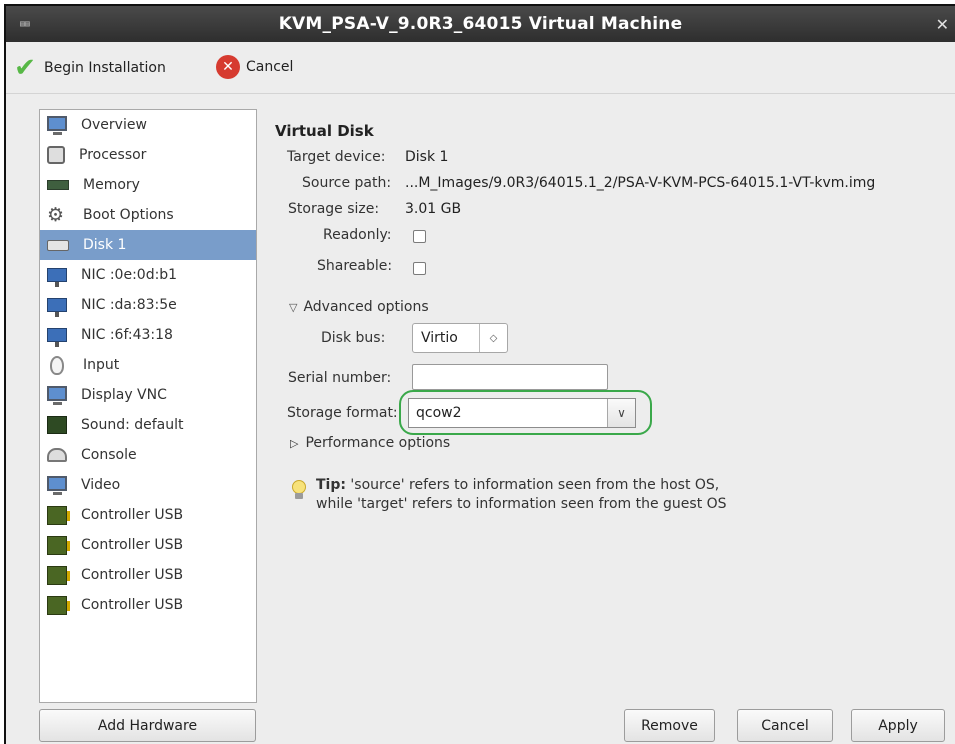  Describe the element at coordinates (324, 131) in the screenshot. I see `section-title: Virtual Disk` at that location.